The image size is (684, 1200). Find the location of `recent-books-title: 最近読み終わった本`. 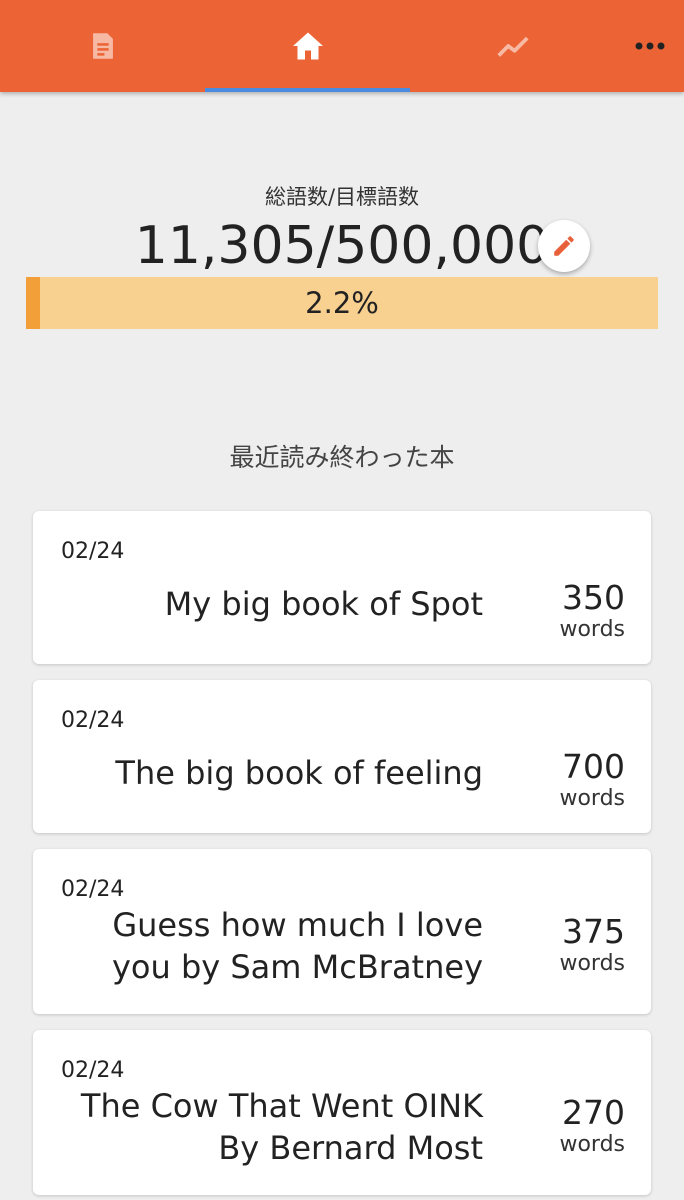

recent-books-title: 最近読み終わった本 is located at coordinates (342, 457).